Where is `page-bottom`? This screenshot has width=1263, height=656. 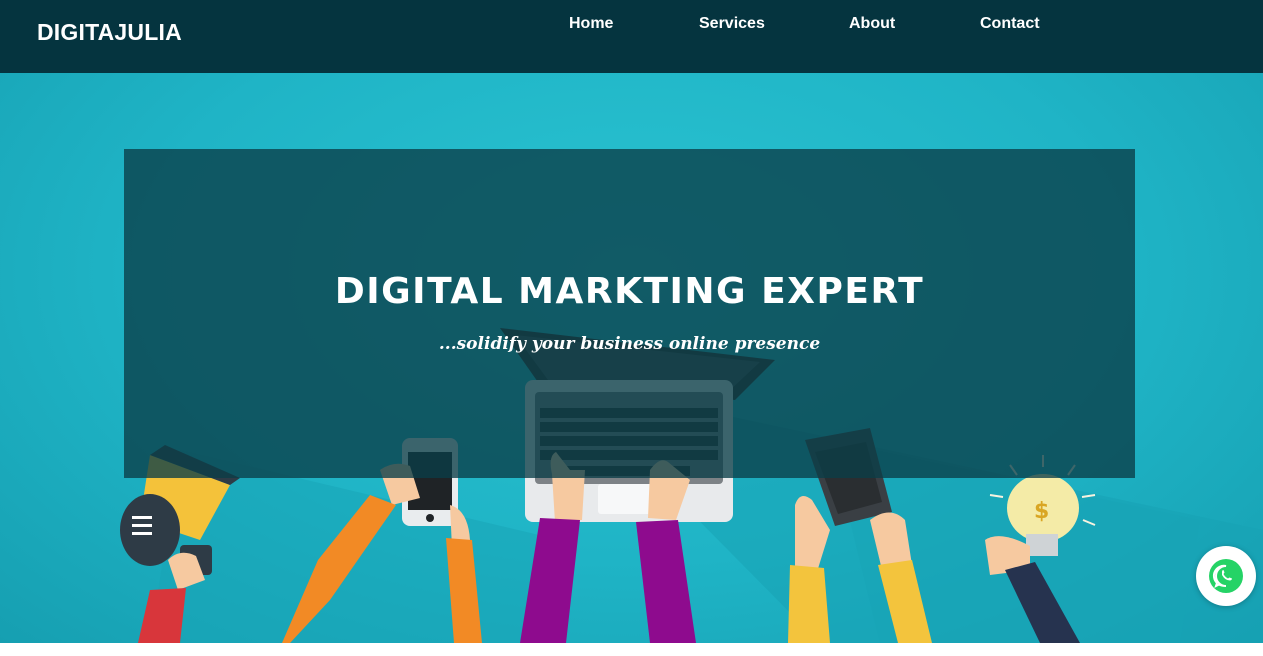 page-bottom is located at coordinates (631, 649).